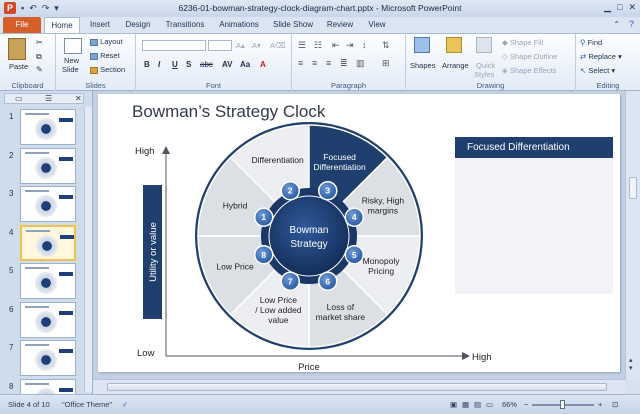 The height and width of the screenshot is (414, 640). I want to click on prev-next-slide-icon: ▴ ▾, so click(631, 365).